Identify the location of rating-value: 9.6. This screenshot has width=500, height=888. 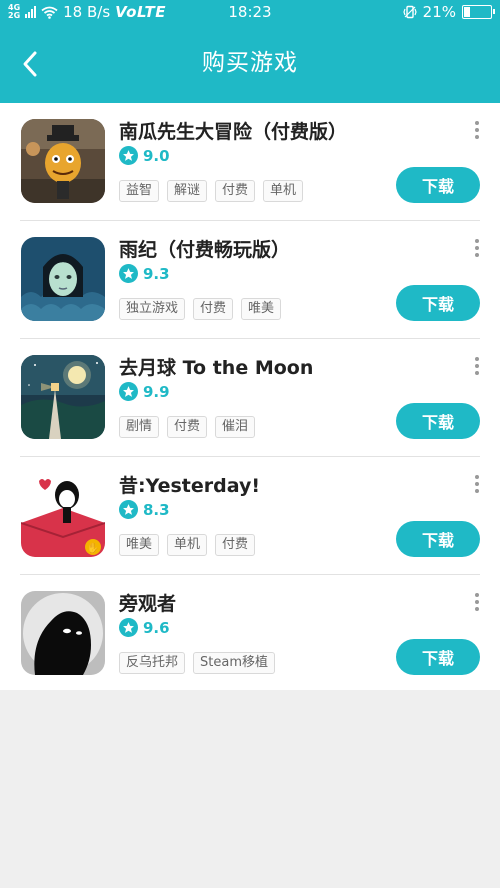
(156, 627).